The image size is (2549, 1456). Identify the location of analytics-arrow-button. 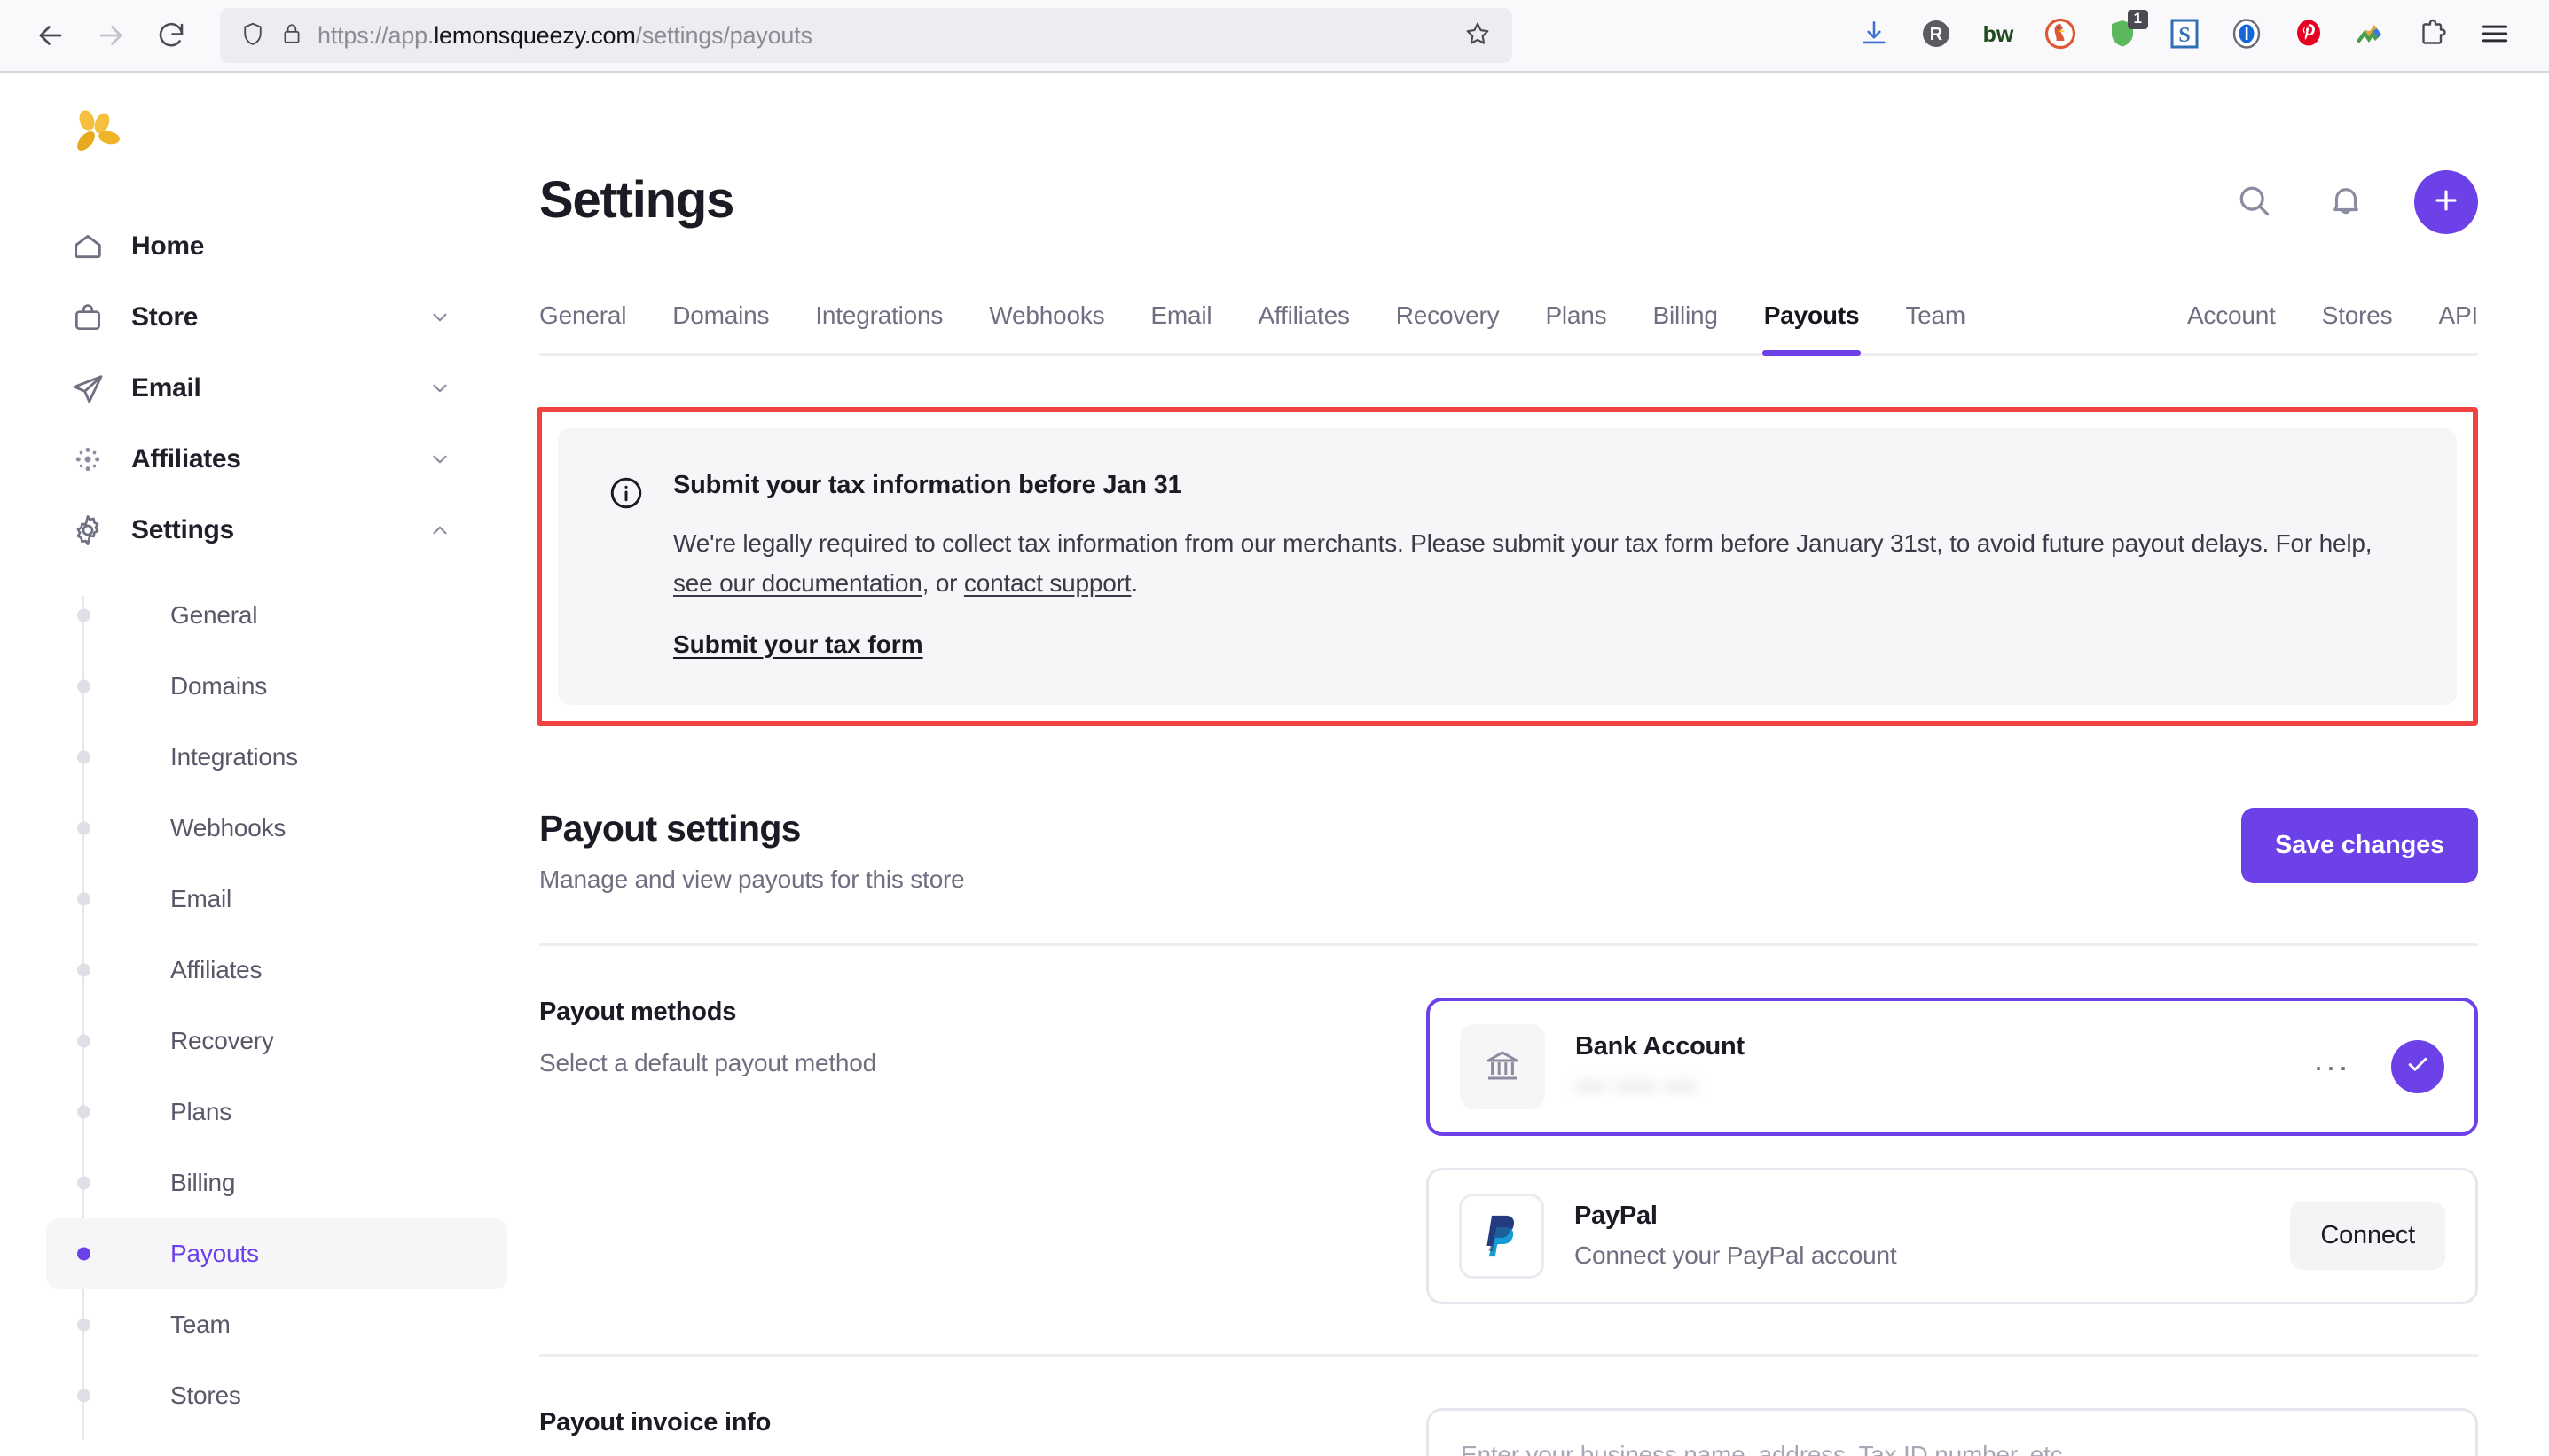
(2371, 35).